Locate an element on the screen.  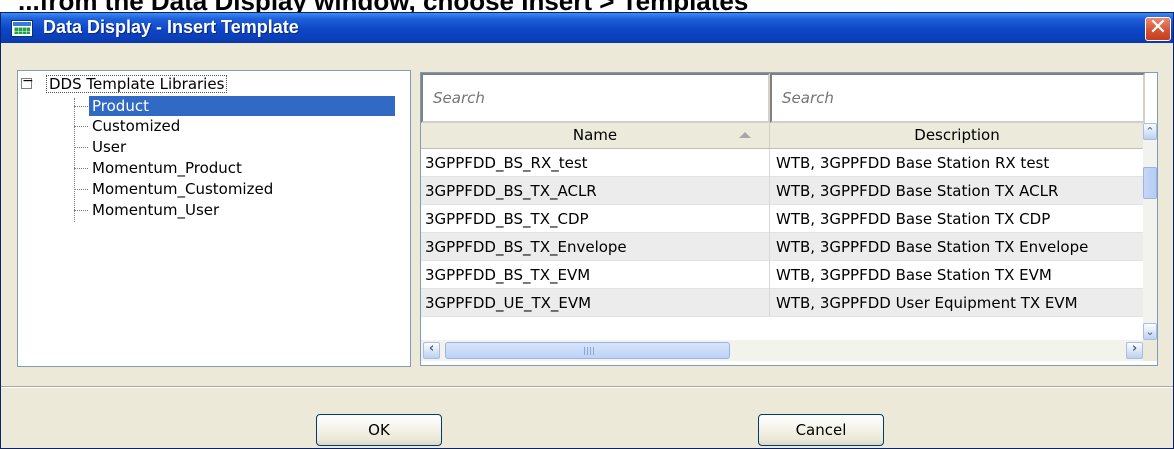
search-row is located at coordinates (787, 98).